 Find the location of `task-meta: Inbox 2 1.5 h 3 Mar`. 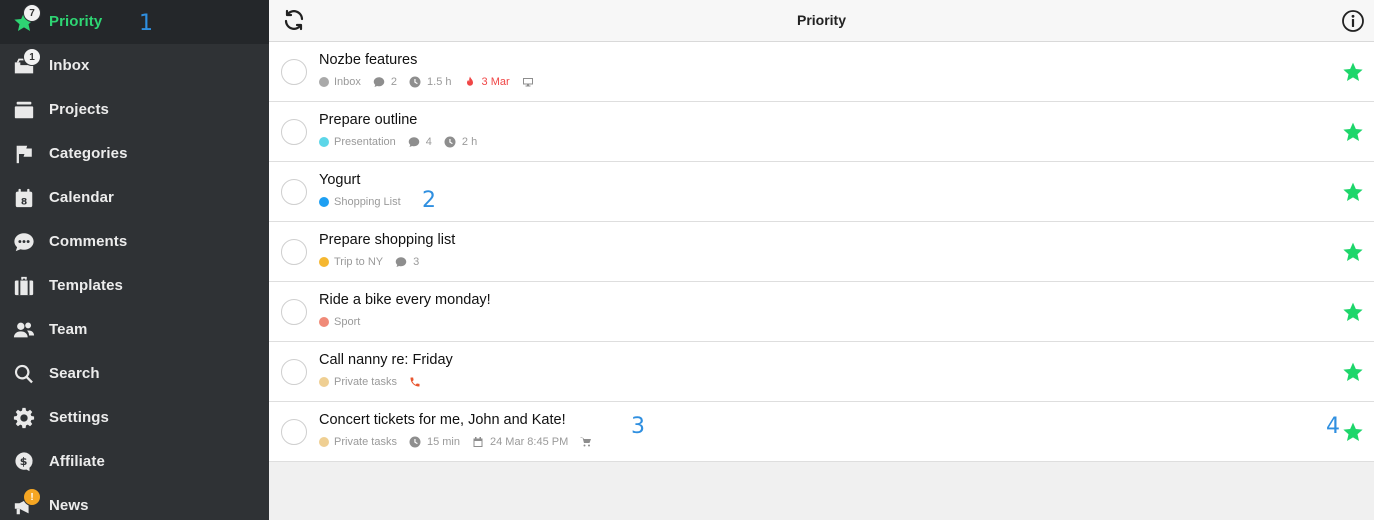

task-meta: Inbox 2 1.5 h 3 Mar is located at coordinates (435, 82).